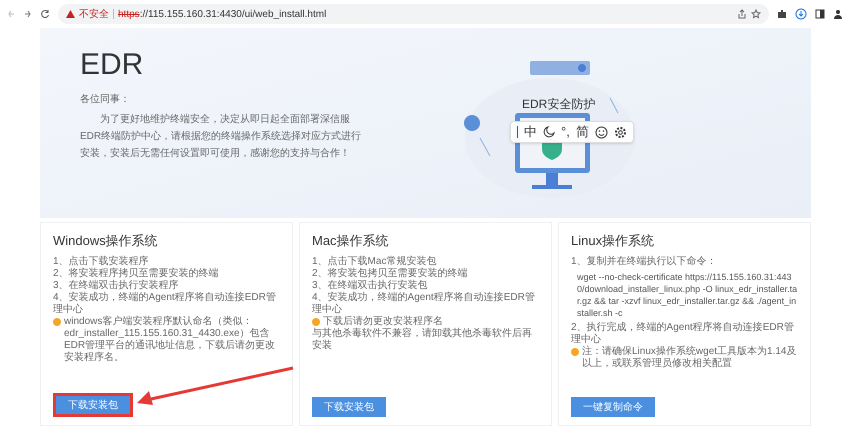 This screenshot has width=851, height=430. Describe the element at coordinates (690, 358) in the screenshot. I see `note-text: 注：请确保Linux操作系统wget工具版本为1.14及以上，或联系管理员修改相关配置` at that location.